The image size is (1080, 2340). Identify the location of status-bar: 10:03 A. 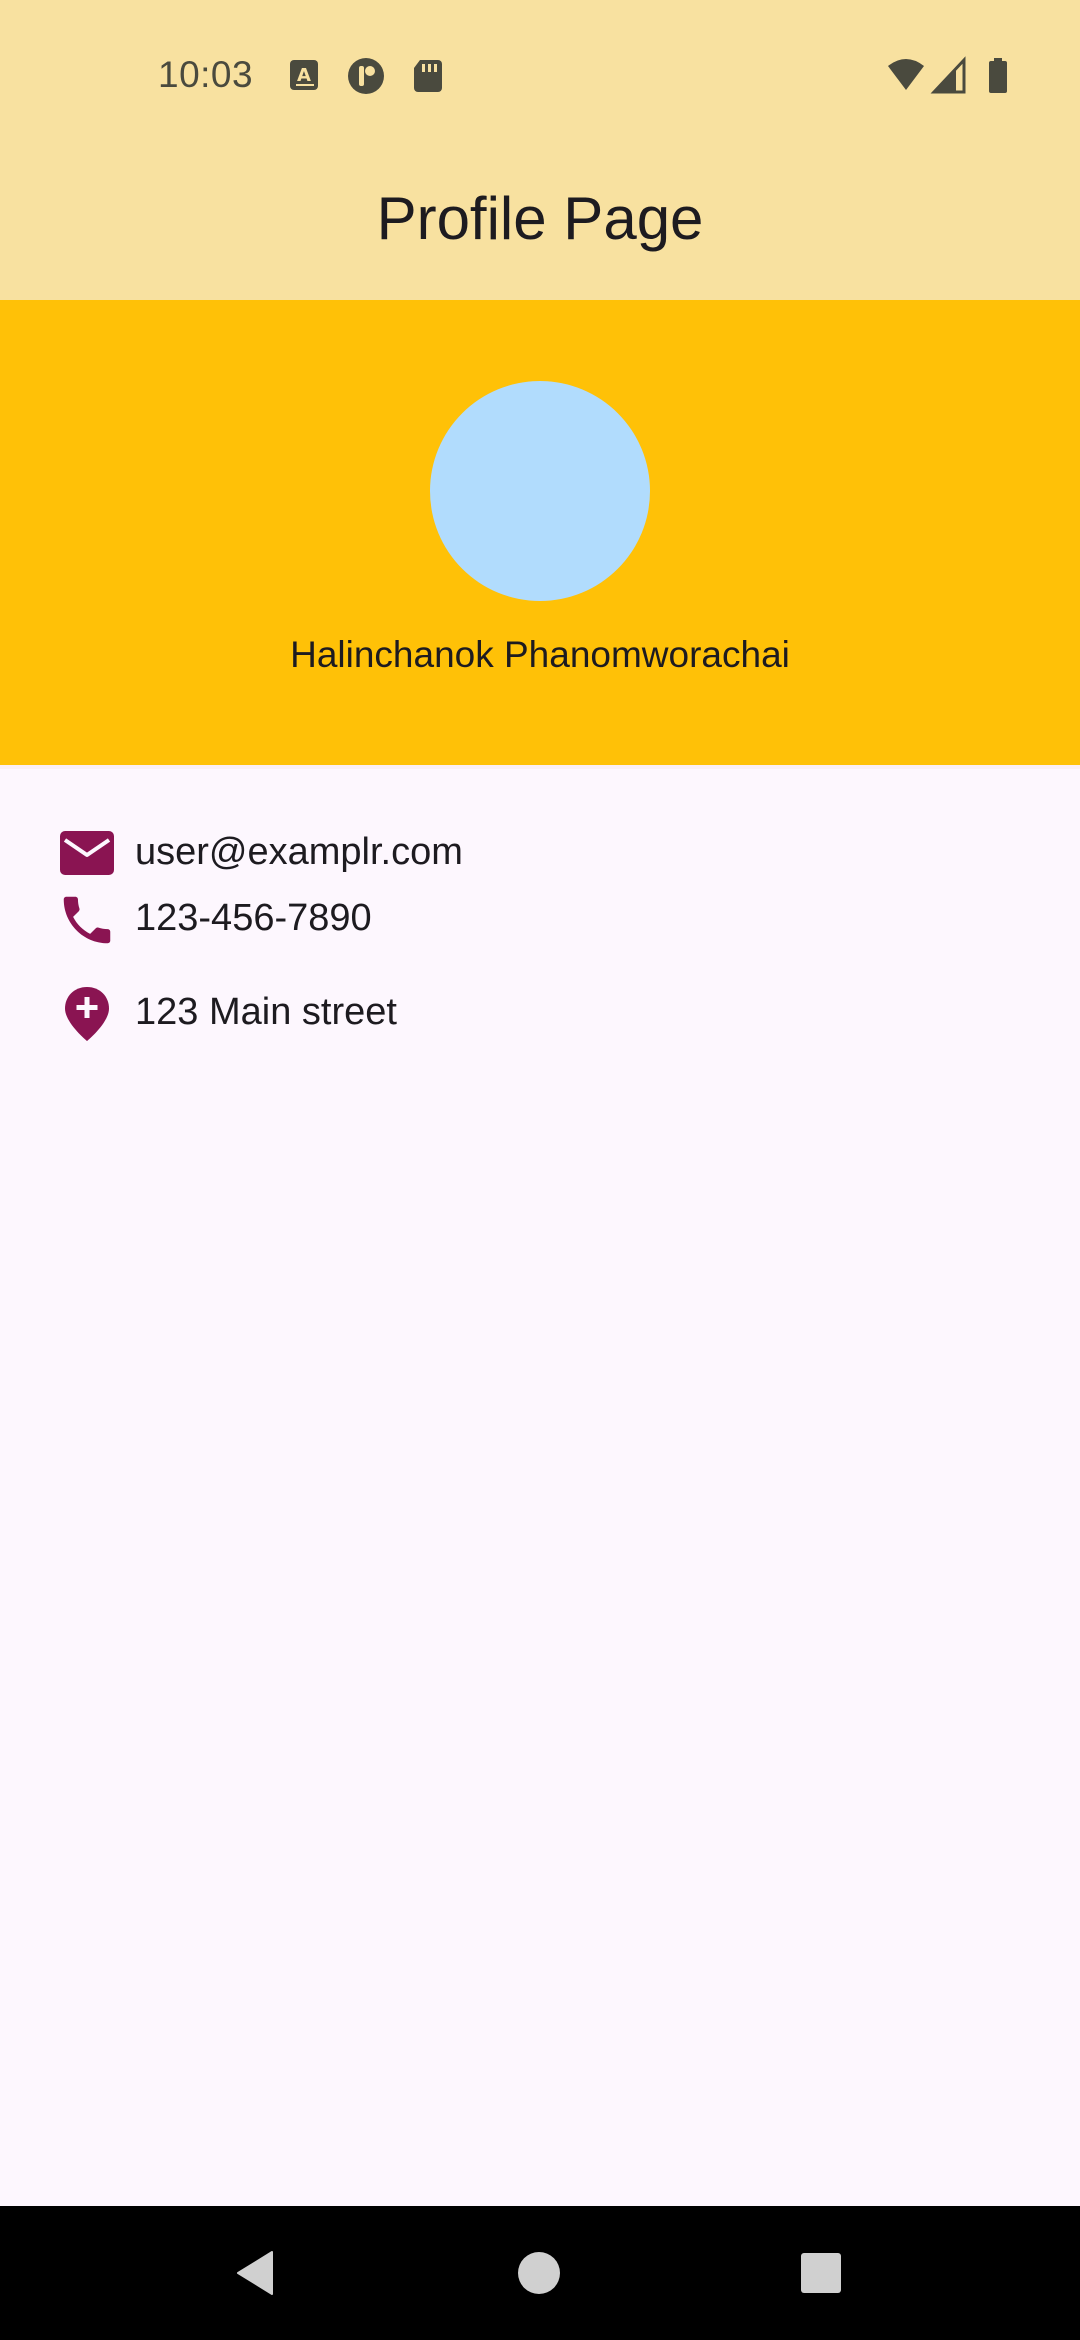
(540, 75).